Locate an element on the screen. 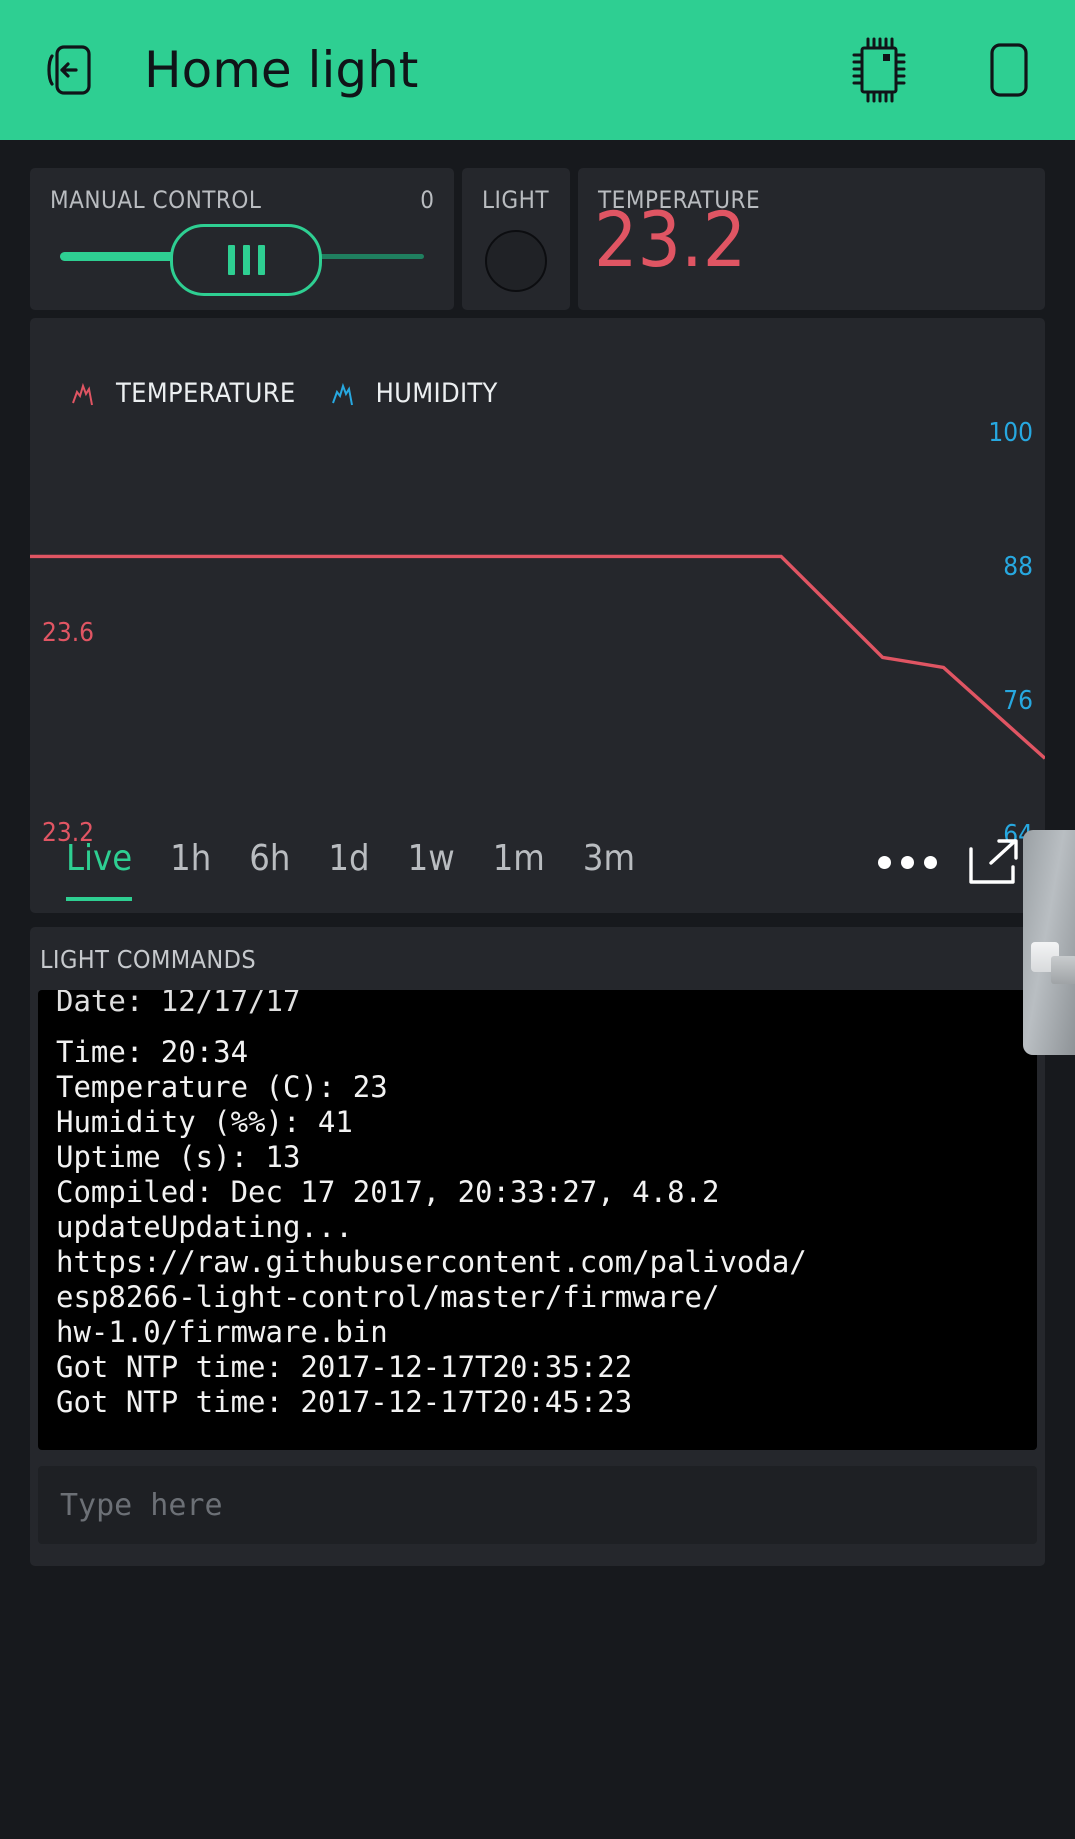  tab-live: Live is located at coordinates (99, 869).